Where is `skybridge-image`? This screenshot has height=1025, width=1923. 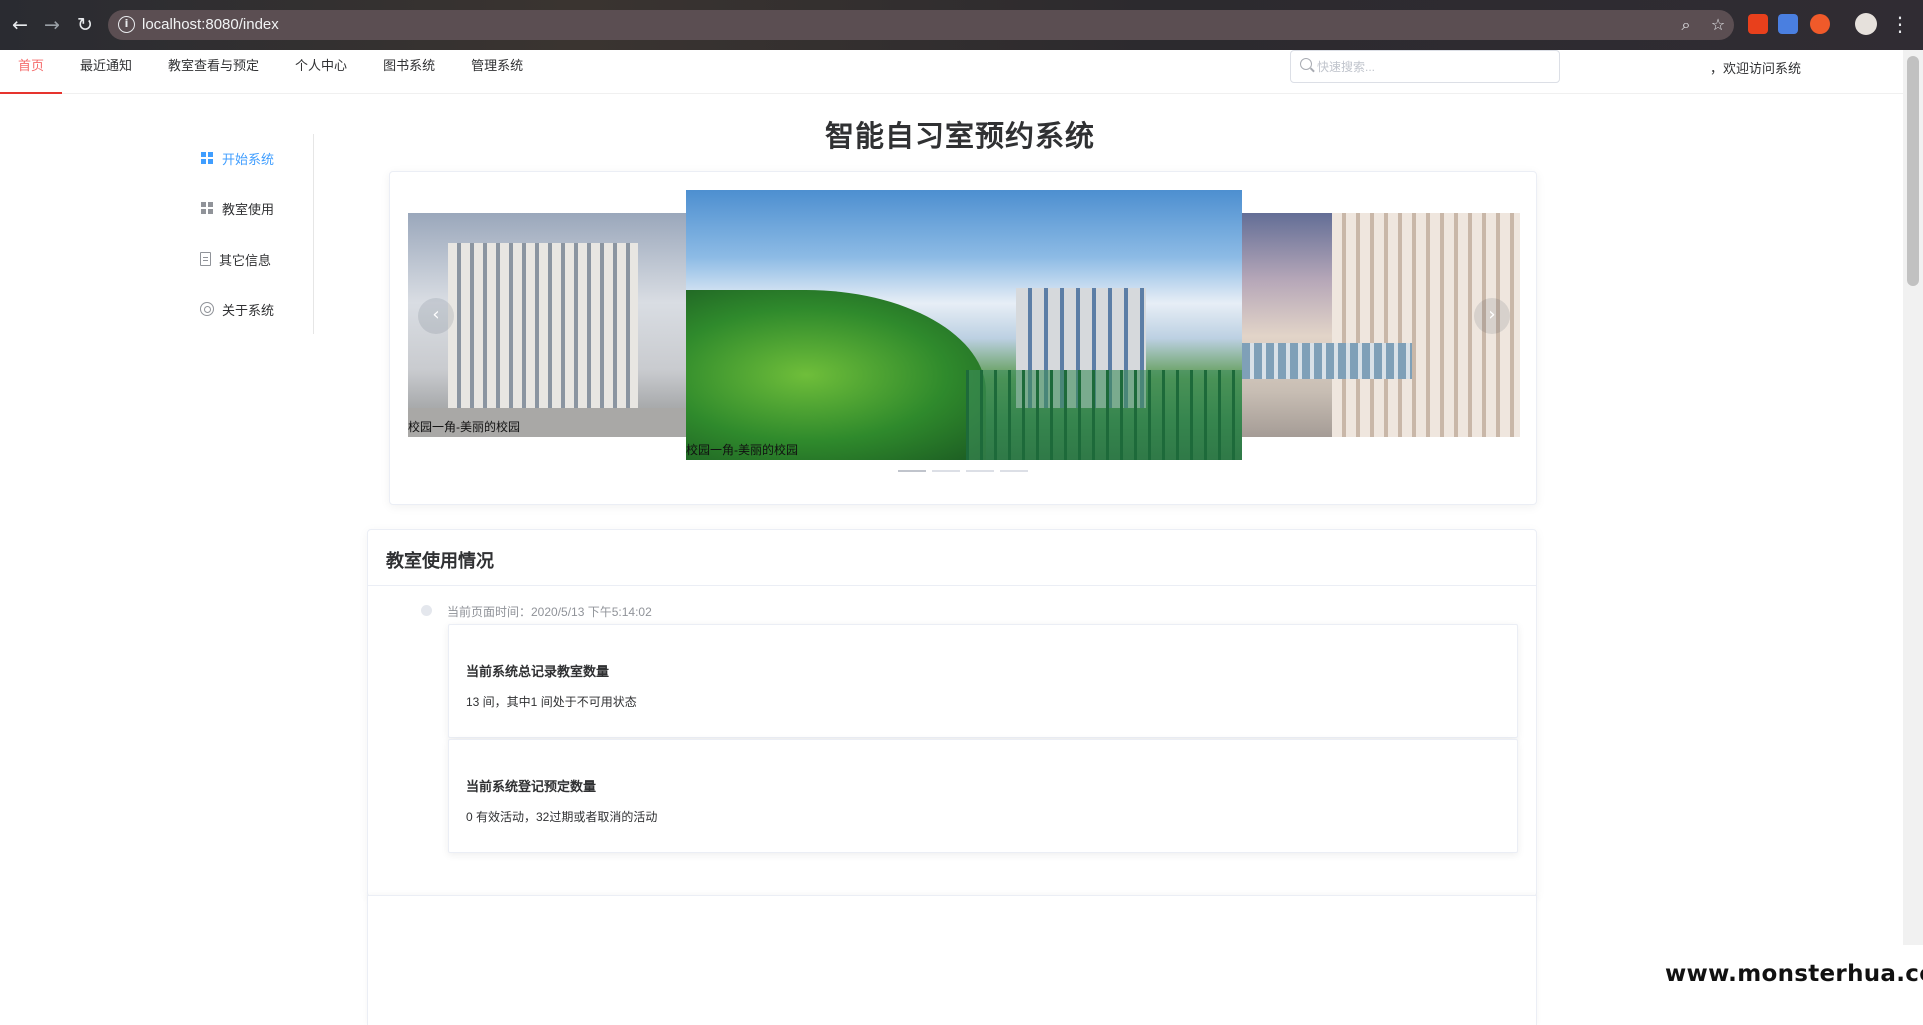 skybridge-image is located at coordinates (1327, 361).